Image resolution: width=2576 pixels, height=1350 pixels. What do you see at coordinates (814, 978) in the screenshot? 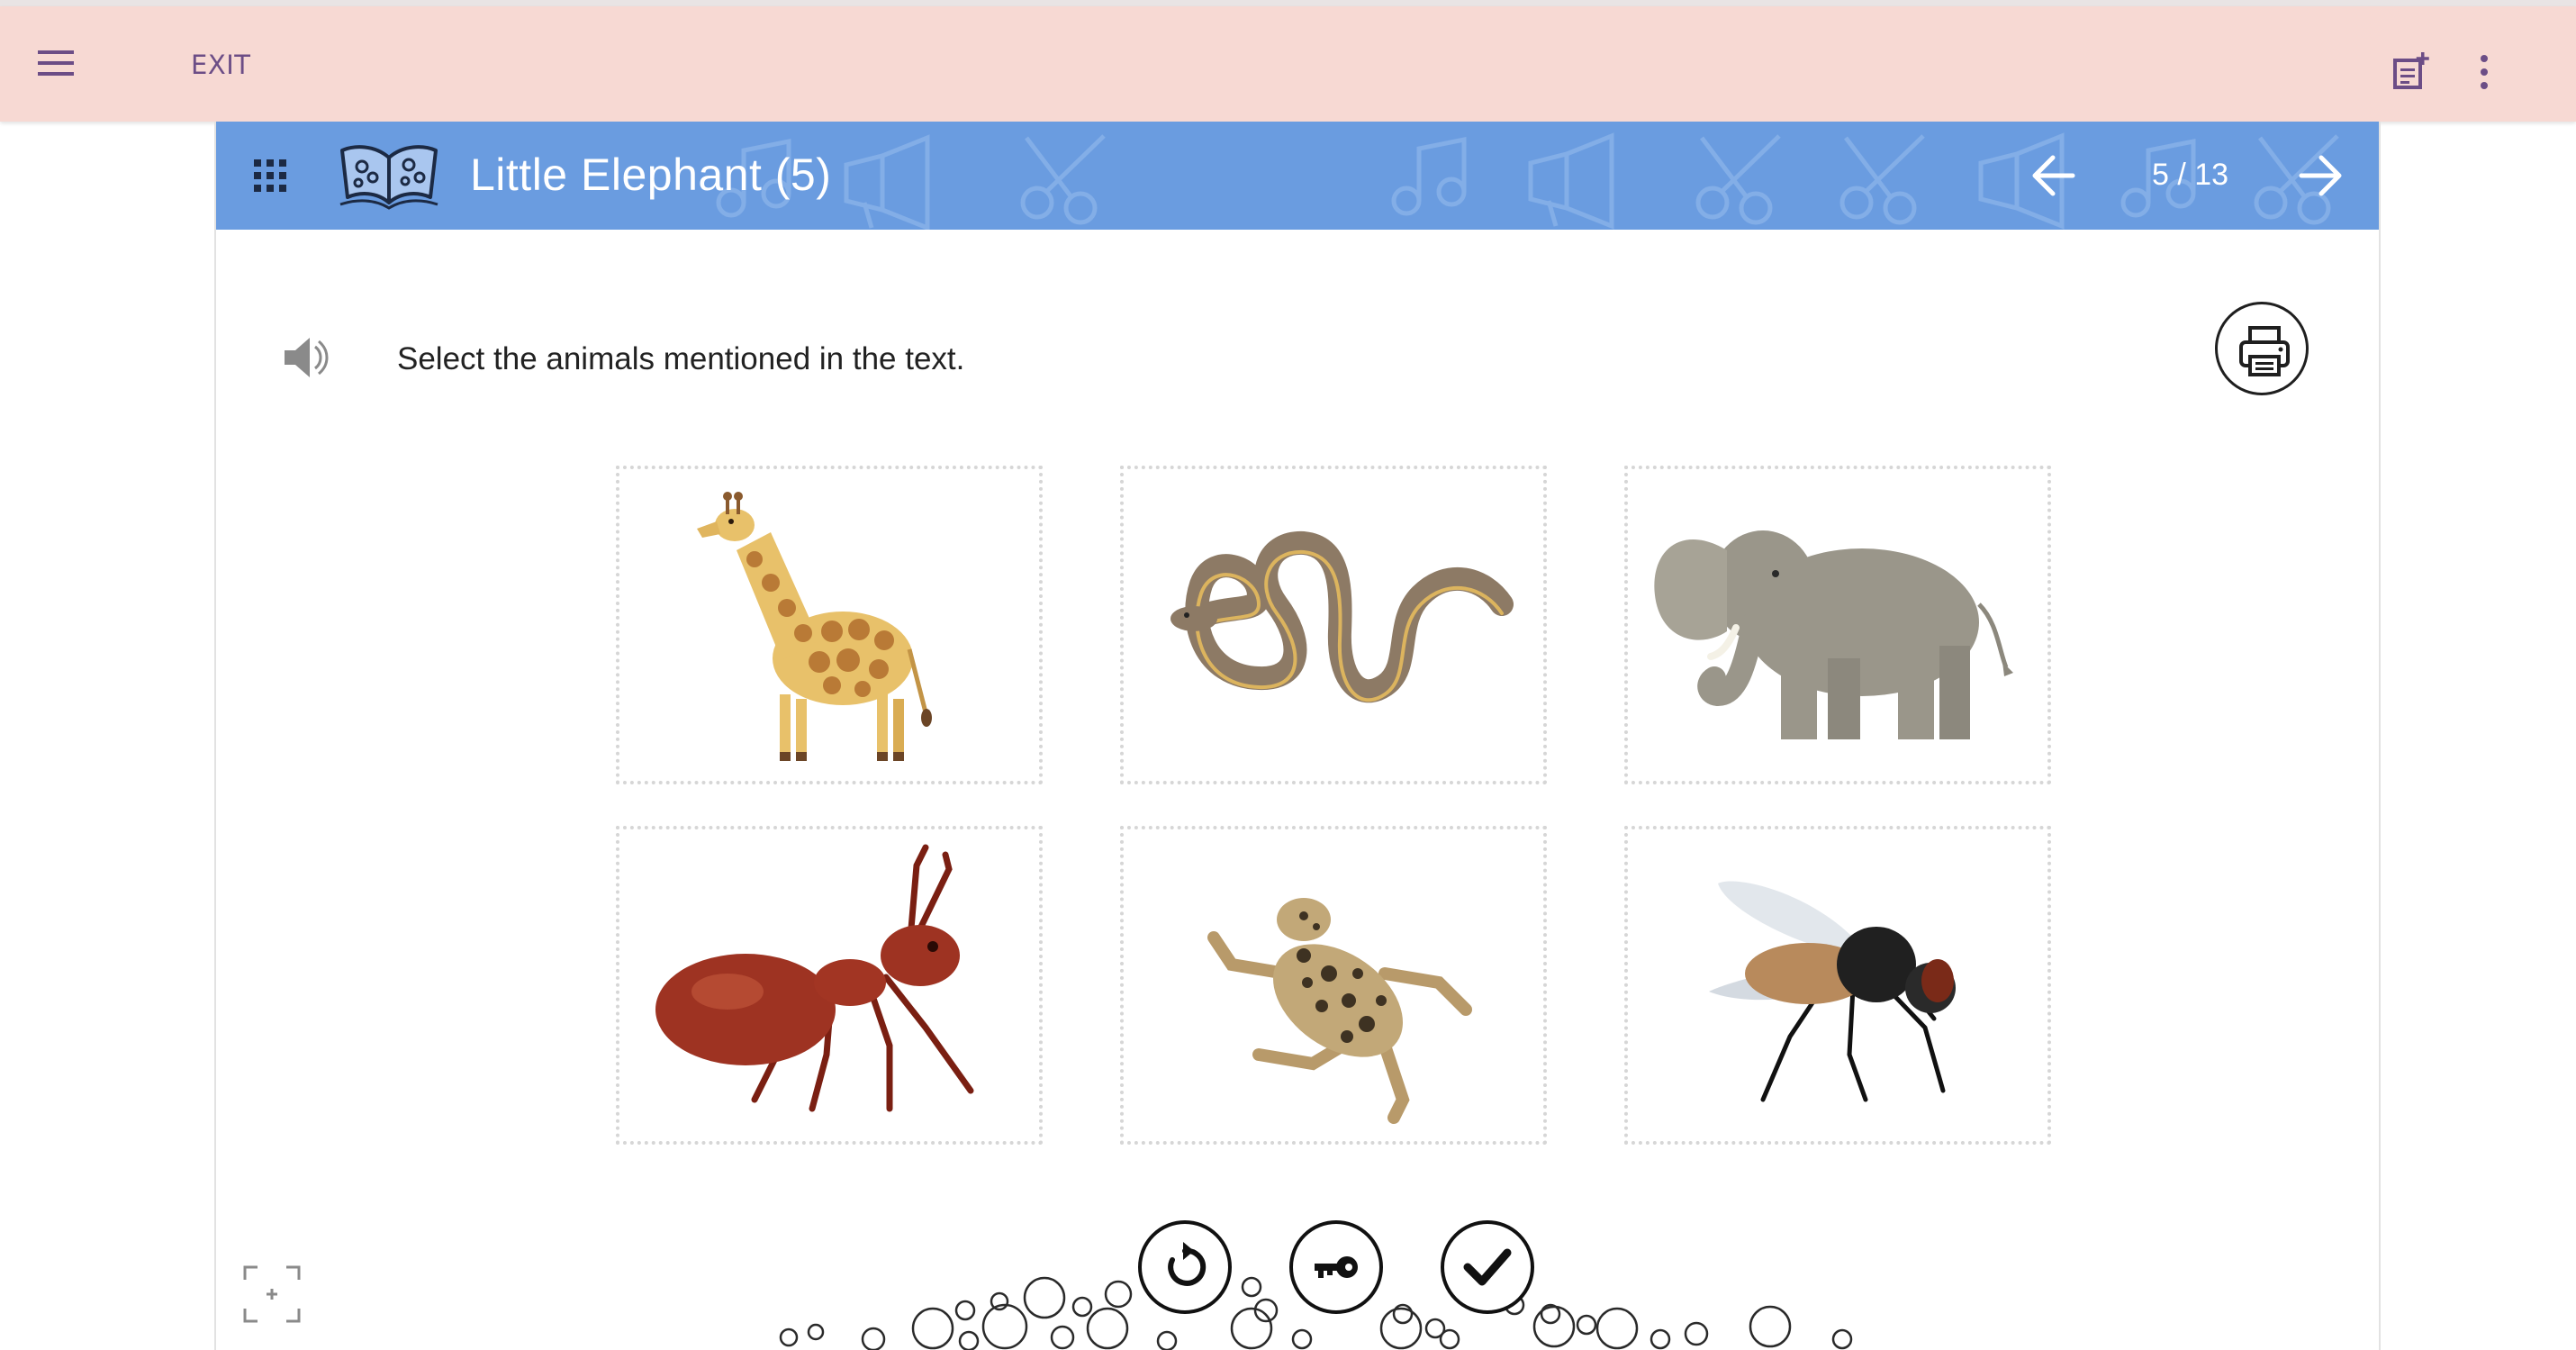
I see `ant-image` at bounding box center [814, 978].